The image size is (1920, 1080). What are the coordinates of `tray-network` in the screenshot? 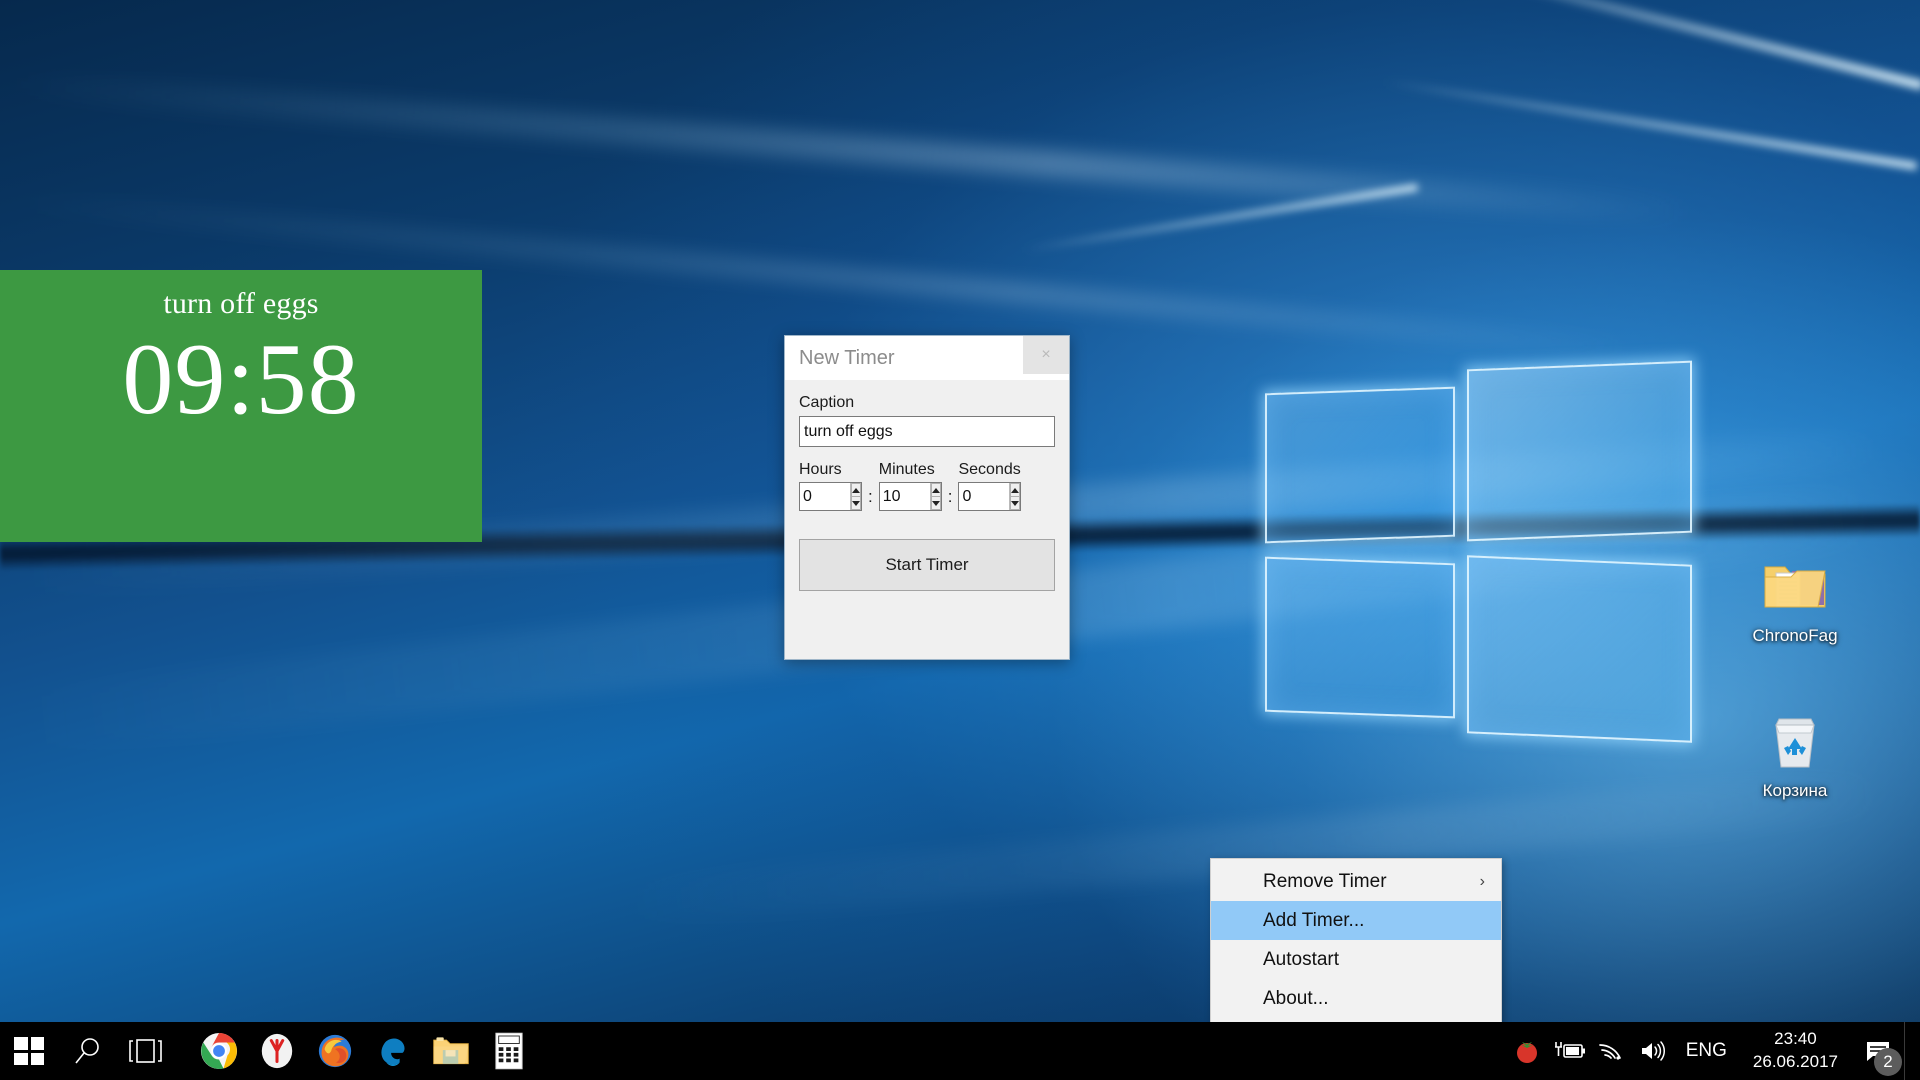 It's located at (1611, 1051).